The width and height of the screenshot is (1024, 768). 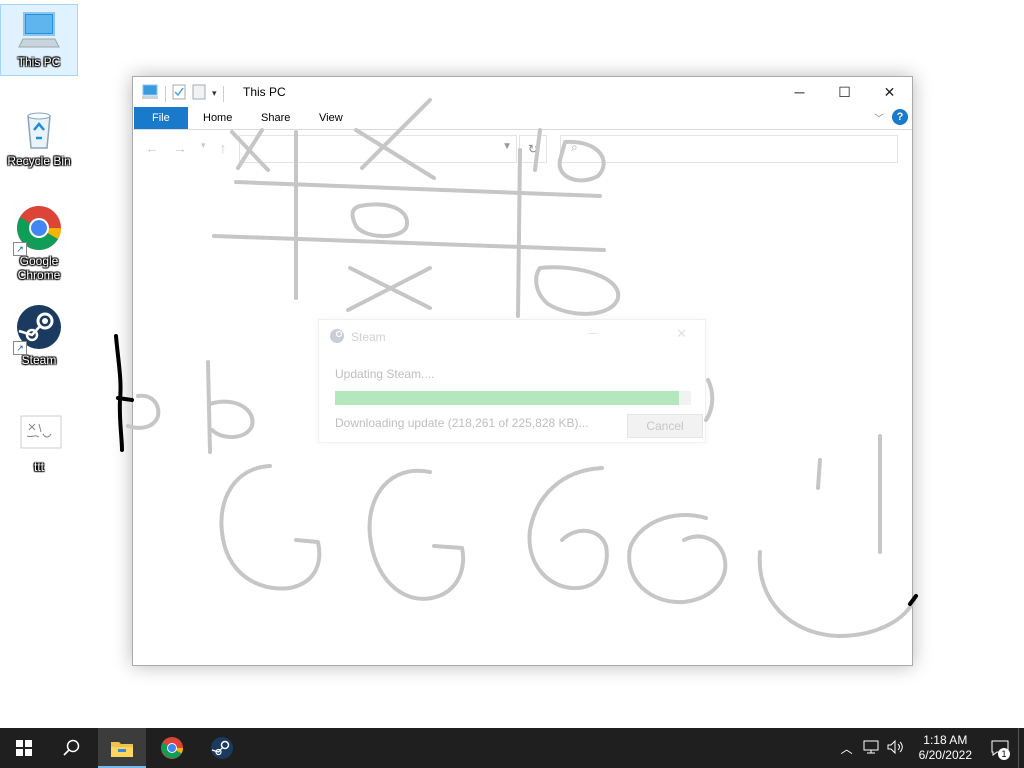 I want to click on desktop-icon-label: This PC, so click(x=39, y=62).